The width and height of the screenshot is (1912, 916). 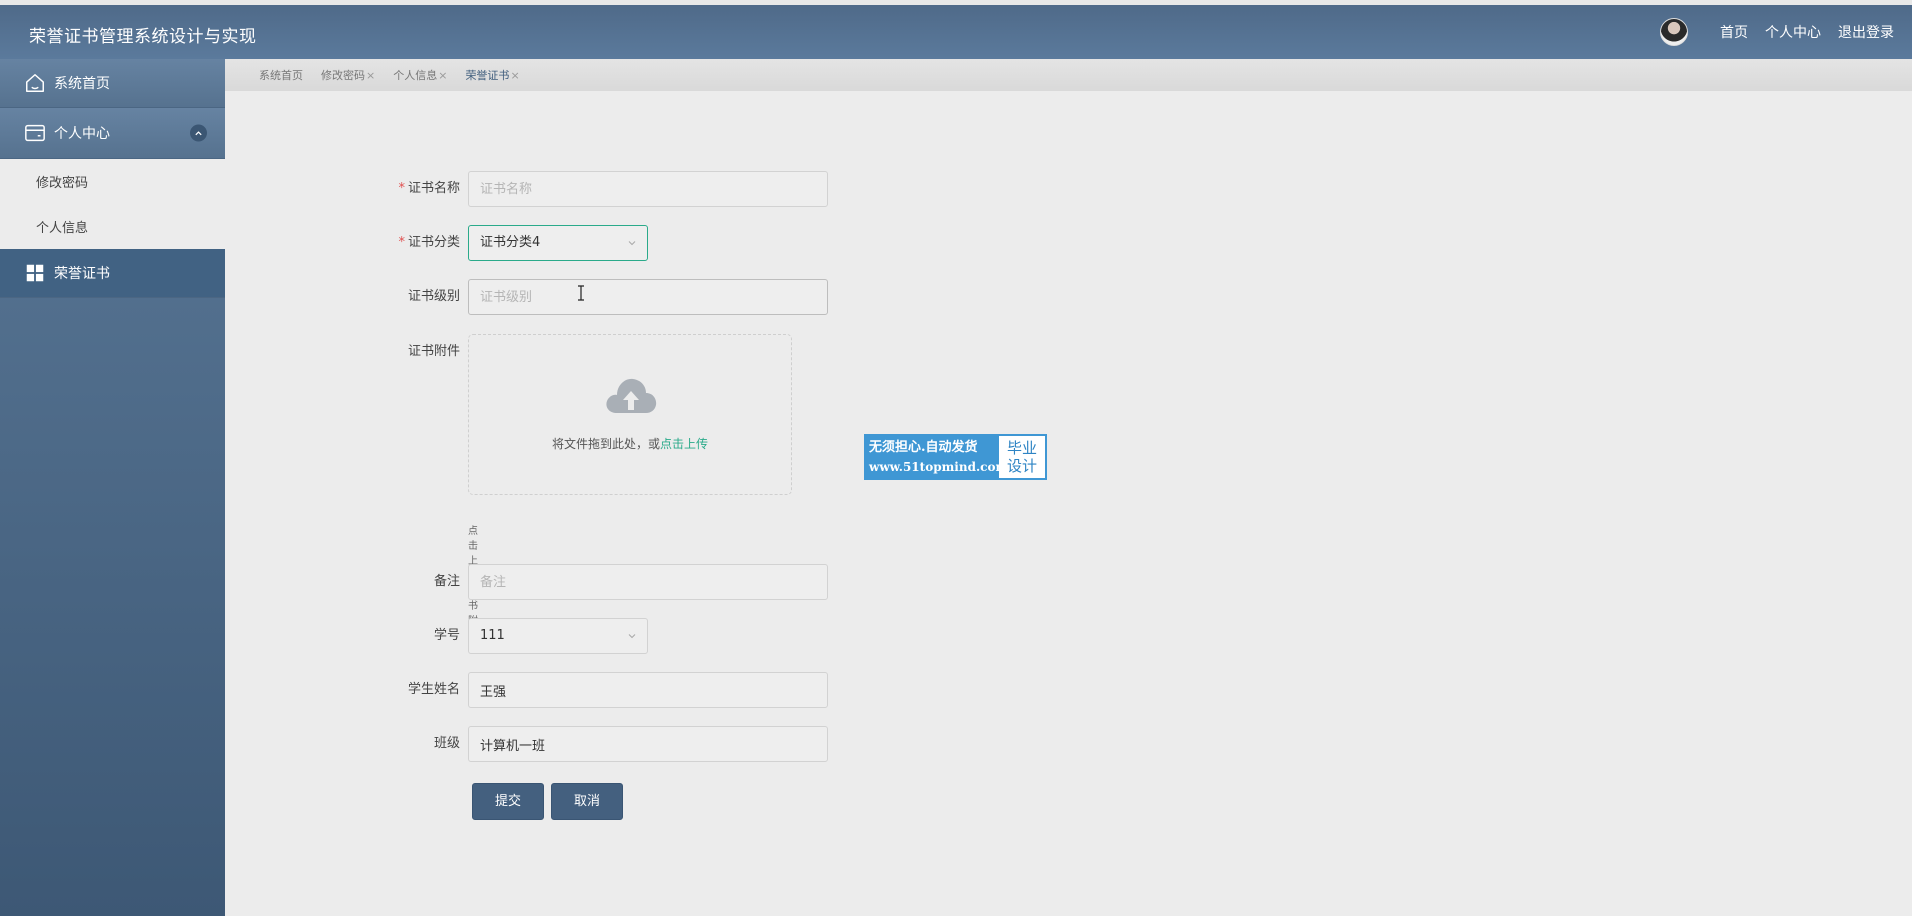 I want to click on form-row-cert-name: * 证书名称, so click(x=690, y=190).